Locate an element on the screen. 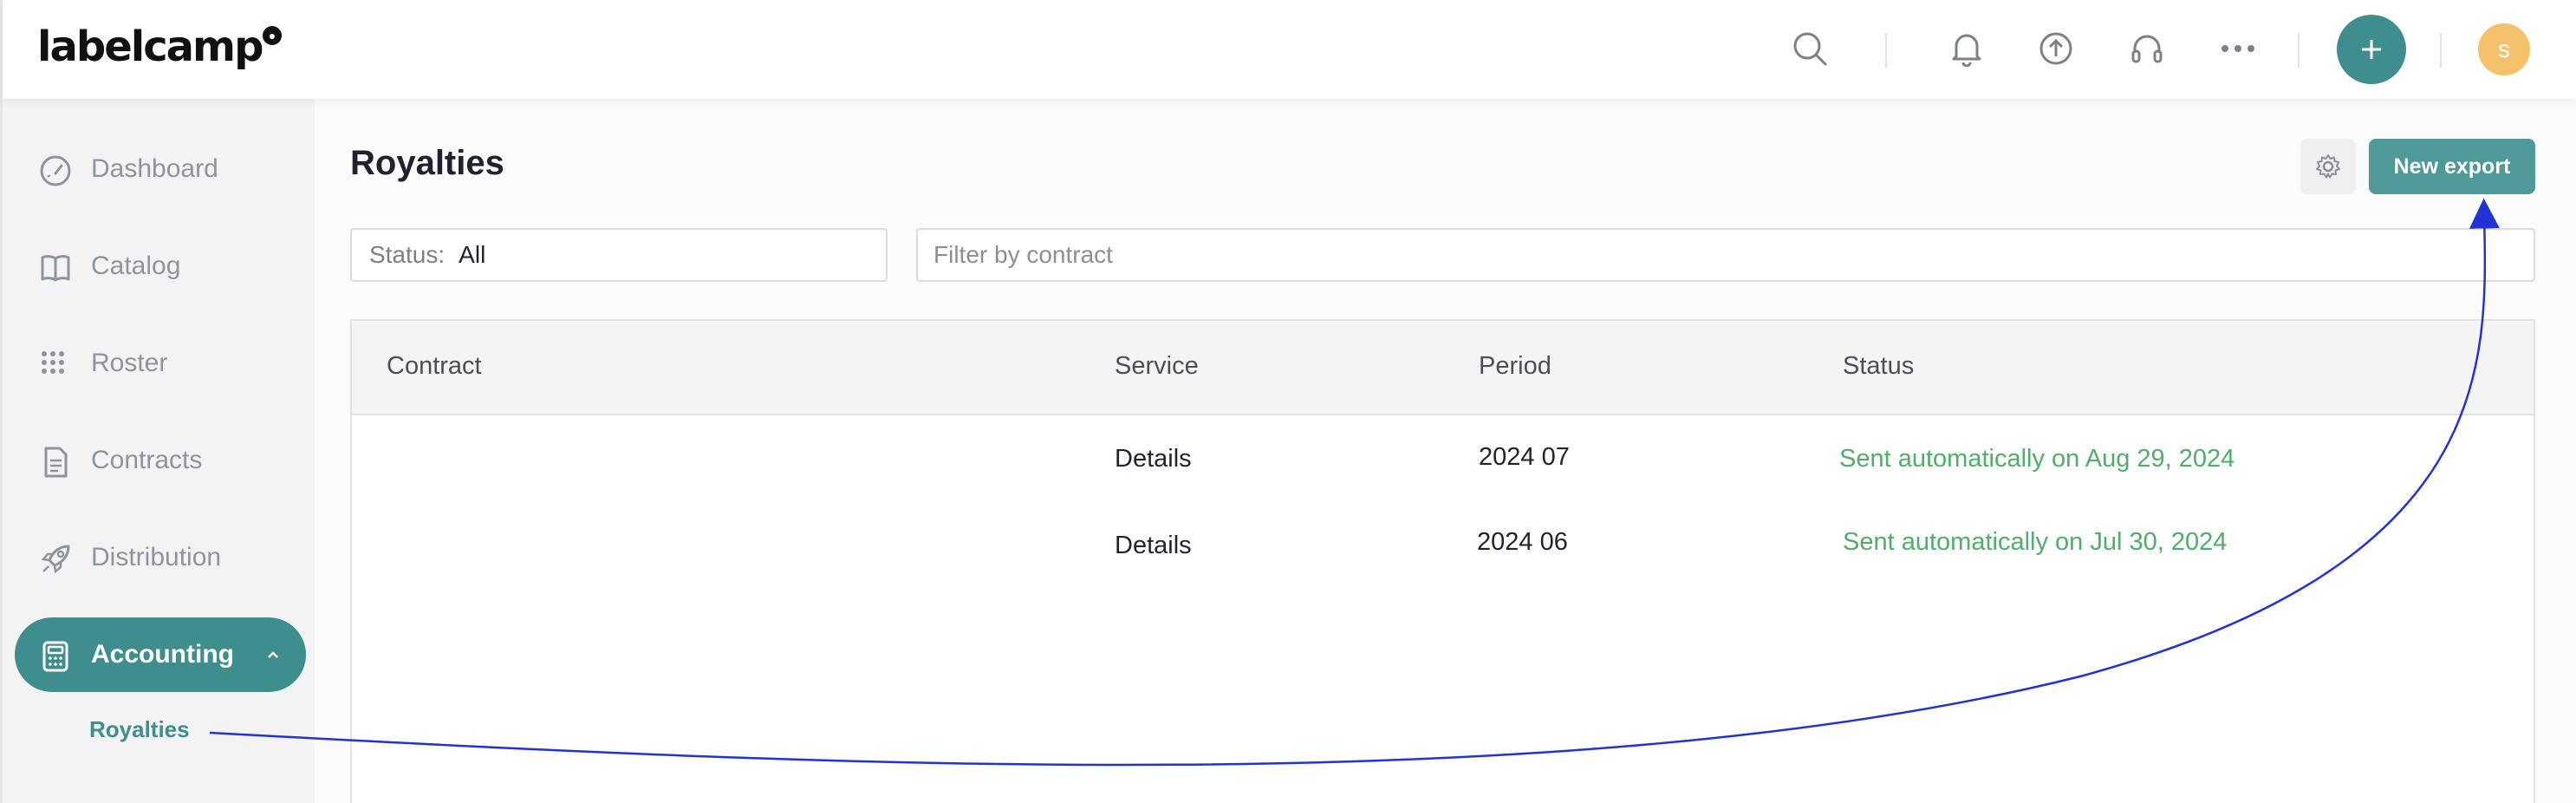 This screenshot has width=2576, height=803. table-header: Contract Service Period Status is located at coordinates (1443, 368).